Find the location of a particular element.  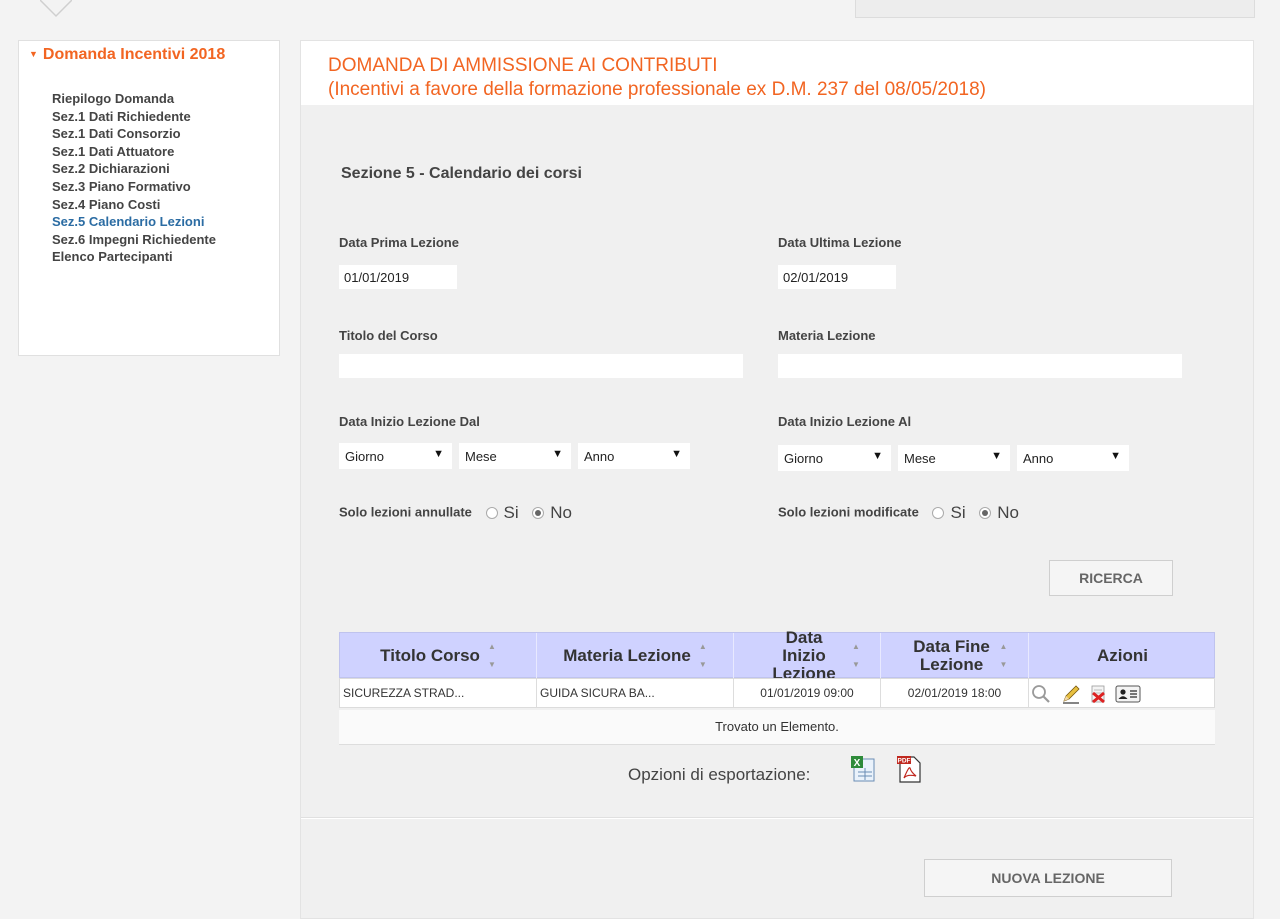

col-header-titolo-corso: Titolo Corso ▲ ▼ is located at coordinates (438, 656).